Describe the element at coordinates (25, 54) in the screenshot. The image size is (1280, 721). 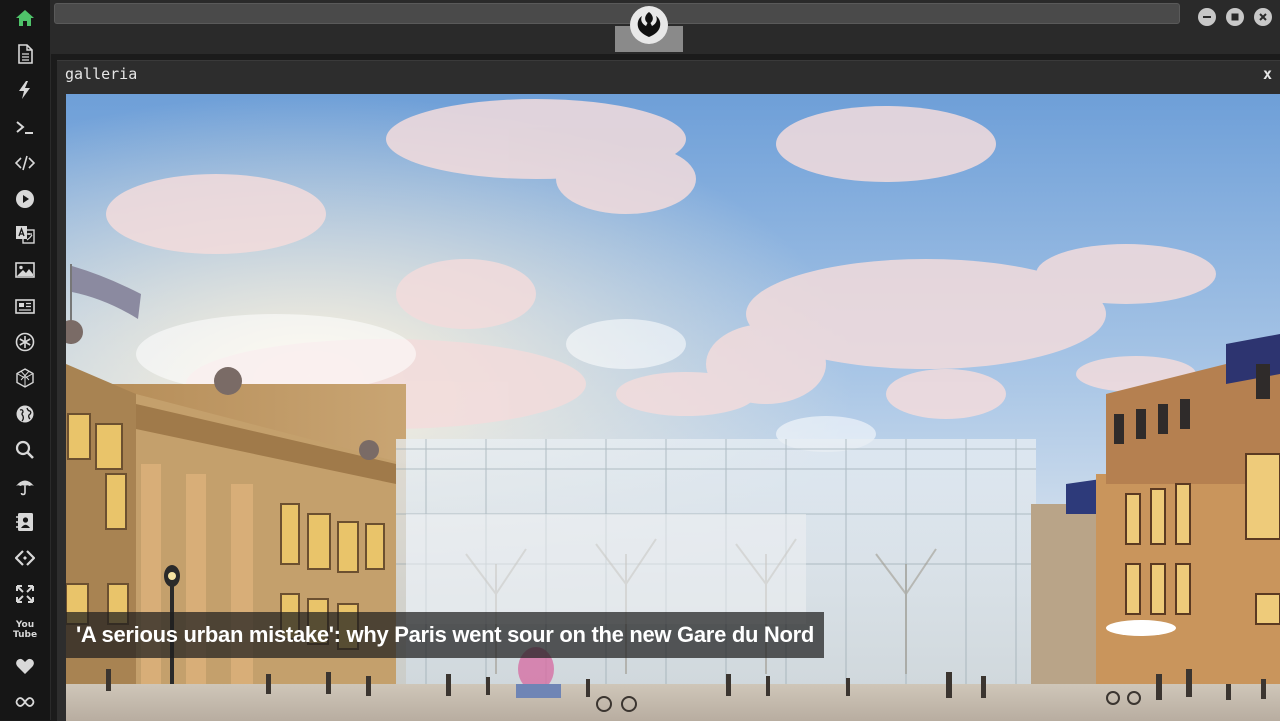
I see `document-icon` at that location.